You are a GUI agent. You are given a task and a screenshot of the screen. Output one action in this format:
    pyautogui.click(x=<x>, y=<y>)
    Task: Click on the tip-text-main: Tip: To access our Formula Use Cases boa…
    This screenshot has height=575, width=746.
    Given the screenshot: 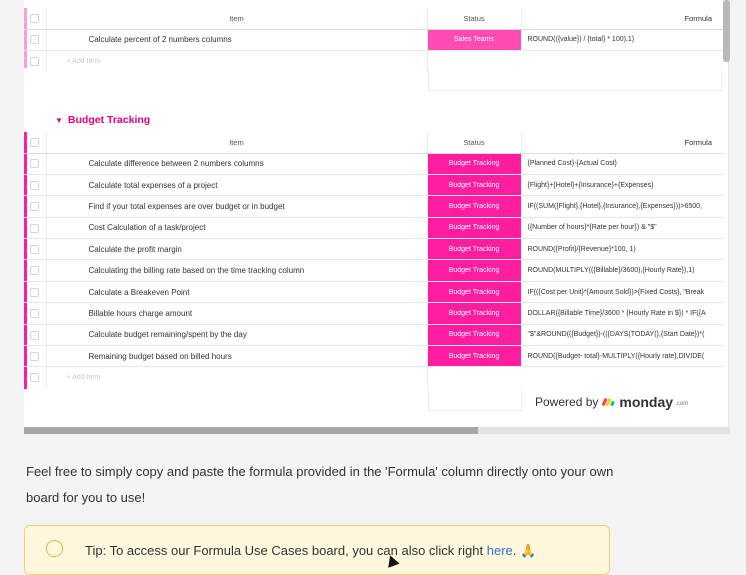 What is the action you would take?
    pyautogui.click(x=286, y=550)
    